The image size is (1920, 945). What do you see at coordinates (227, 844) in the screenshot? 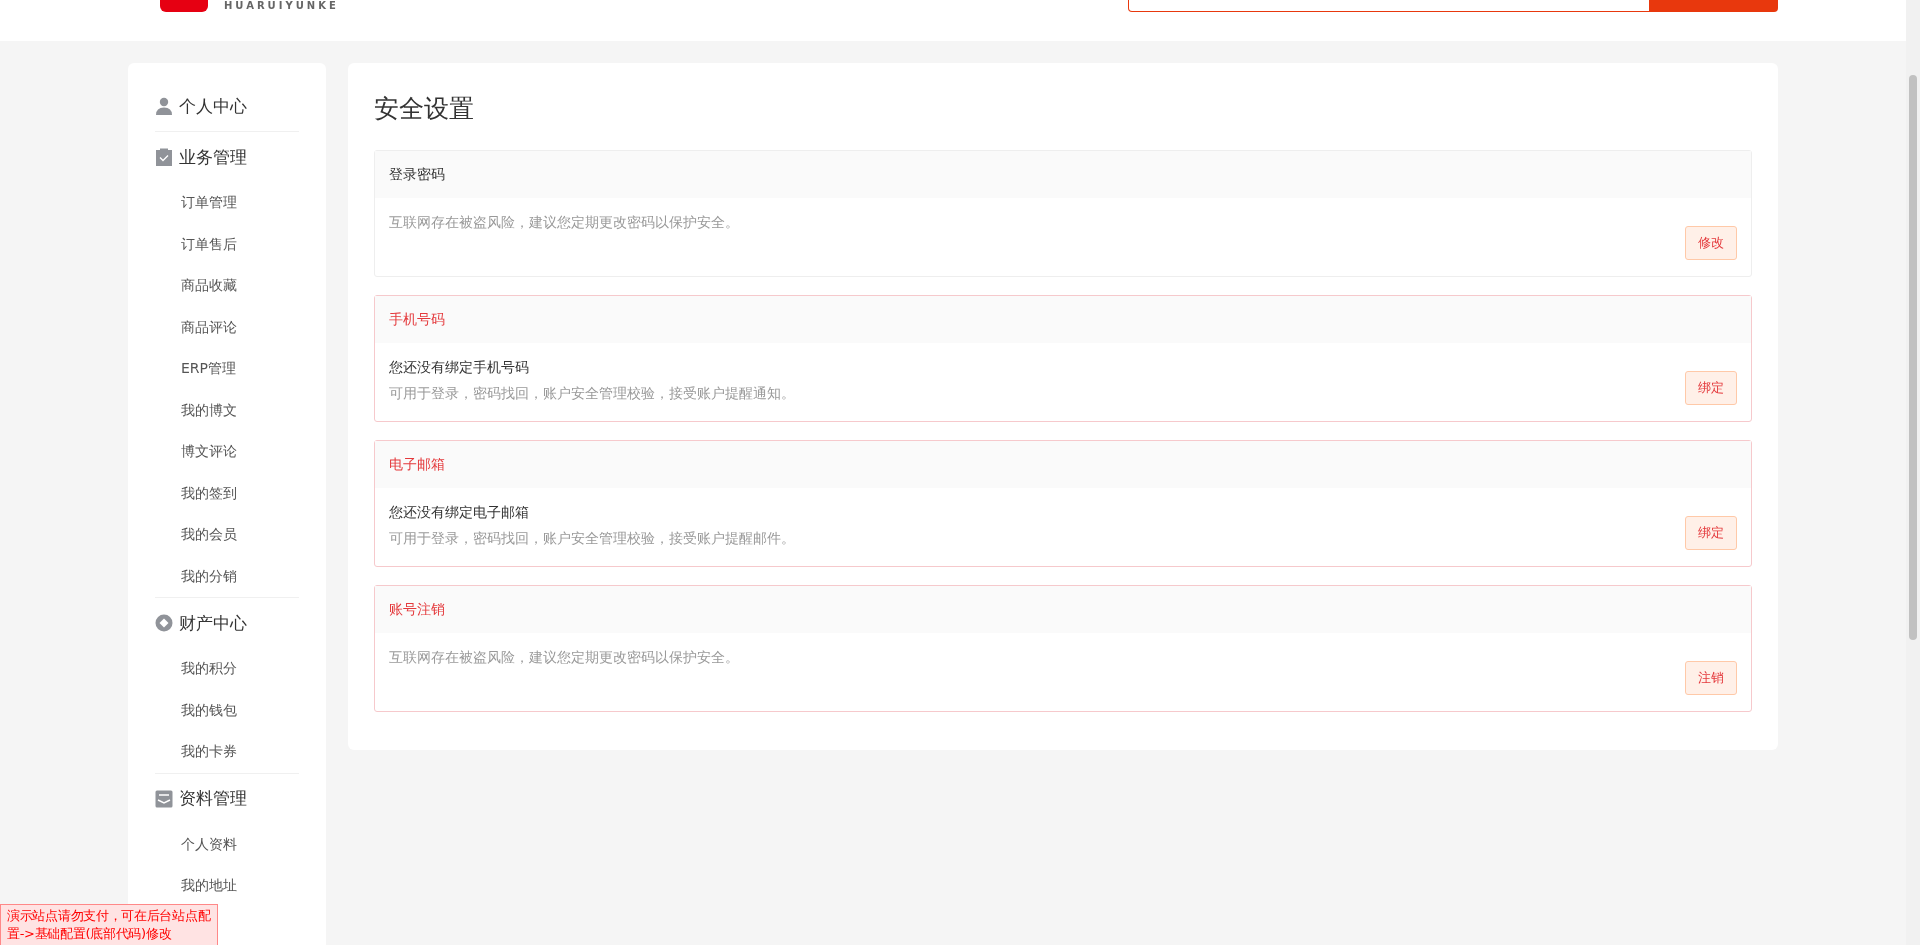
I see `sidebar-item: 个人资料` at bounding box center [227, 844].